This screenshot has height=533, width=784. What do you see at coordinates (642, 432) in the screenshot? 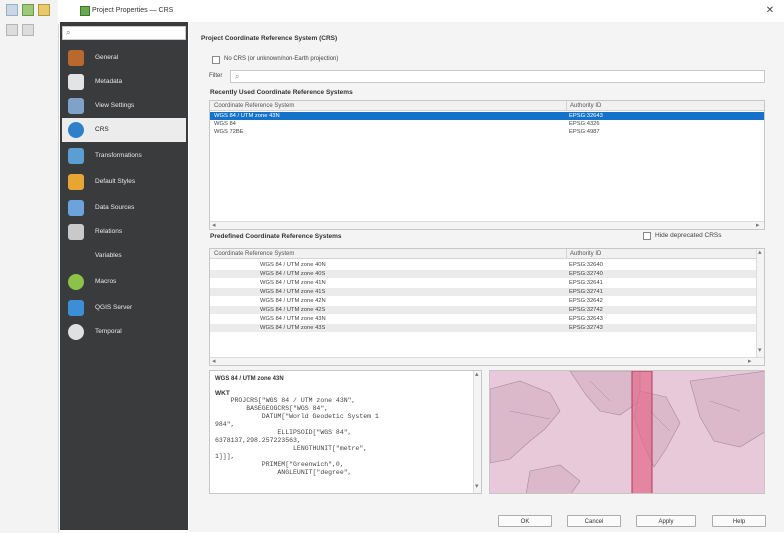
I see `utm-zone-highlight` at bounding box center [642, 432].